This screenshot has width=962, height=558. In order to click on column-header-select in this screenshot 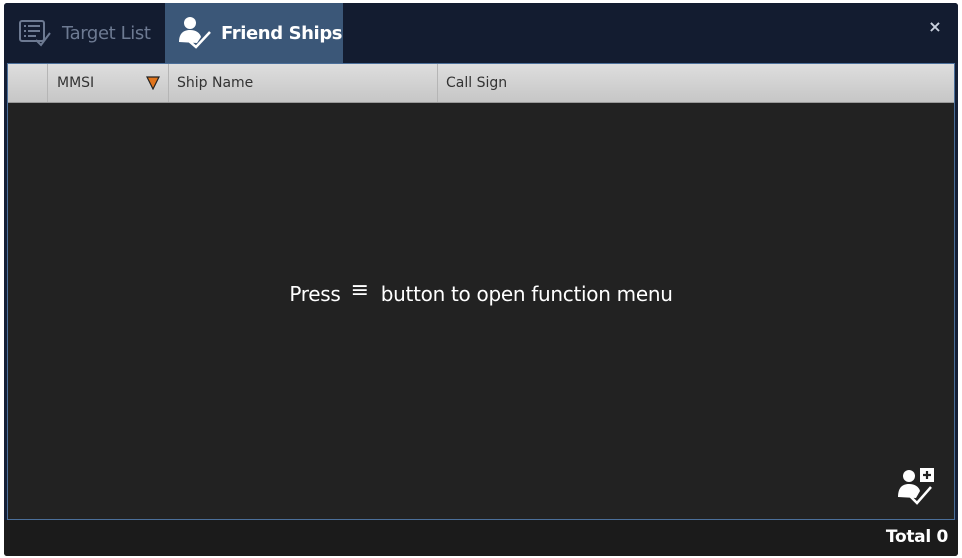, I will do `click(28, 83)`.